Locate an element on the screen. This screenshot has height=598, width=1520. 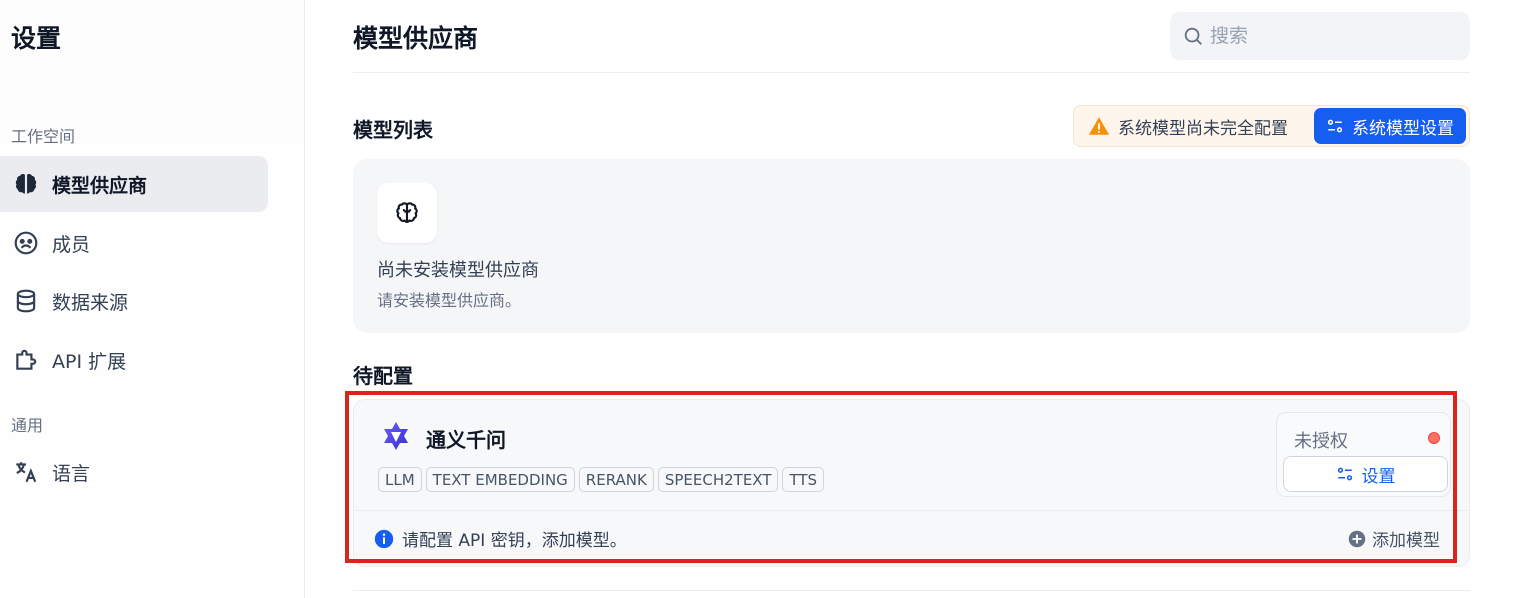
brain-icon is located at coordinates (26, 184).